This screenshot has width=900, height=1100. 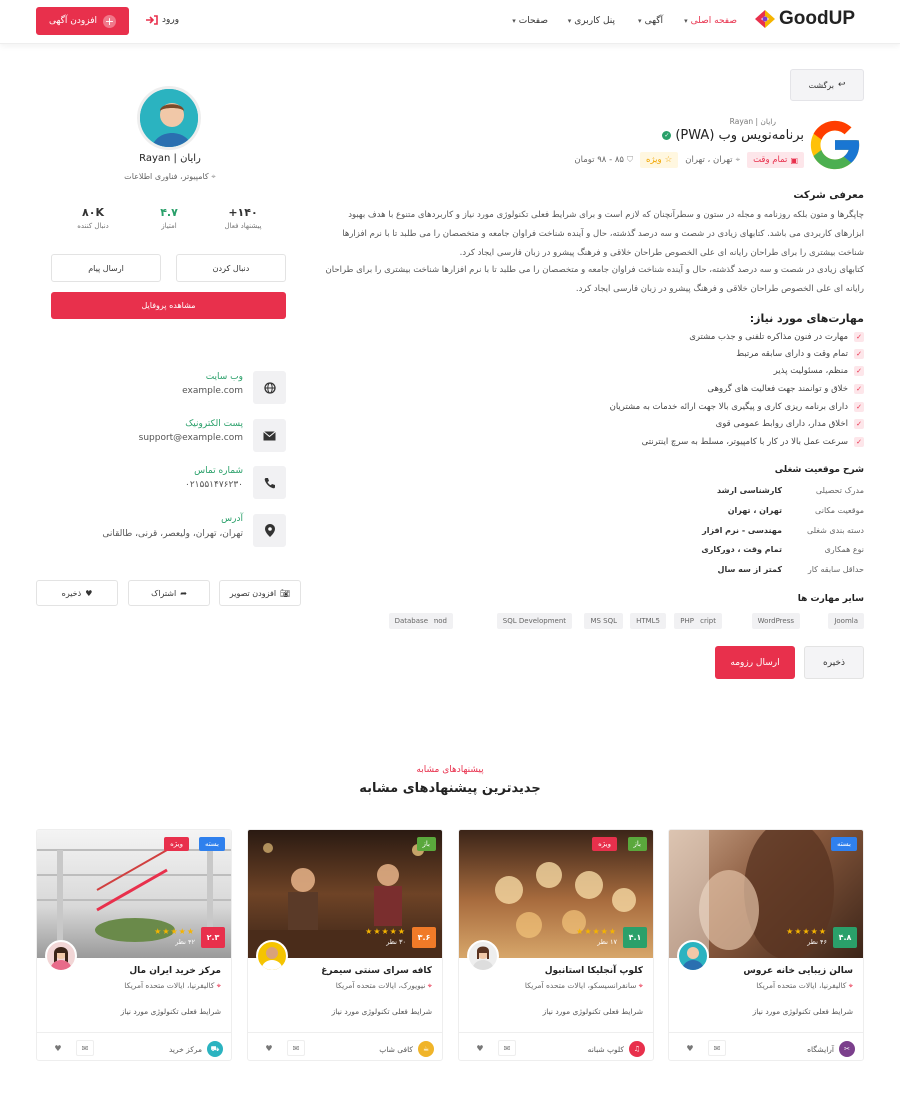 I want to click on save-job-button: ذخیره, so click(x=834, y=662).